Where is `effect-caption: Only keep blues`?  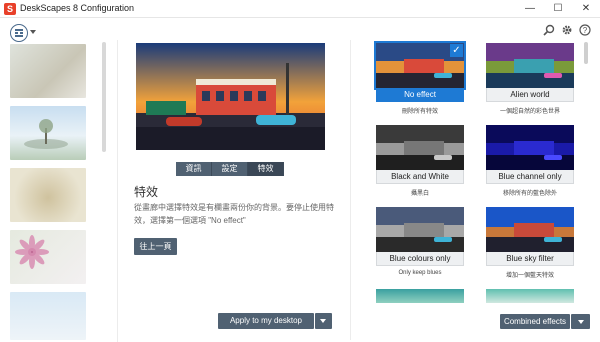
effect-caption: Only keep blues is located at coordinates (420, 273).